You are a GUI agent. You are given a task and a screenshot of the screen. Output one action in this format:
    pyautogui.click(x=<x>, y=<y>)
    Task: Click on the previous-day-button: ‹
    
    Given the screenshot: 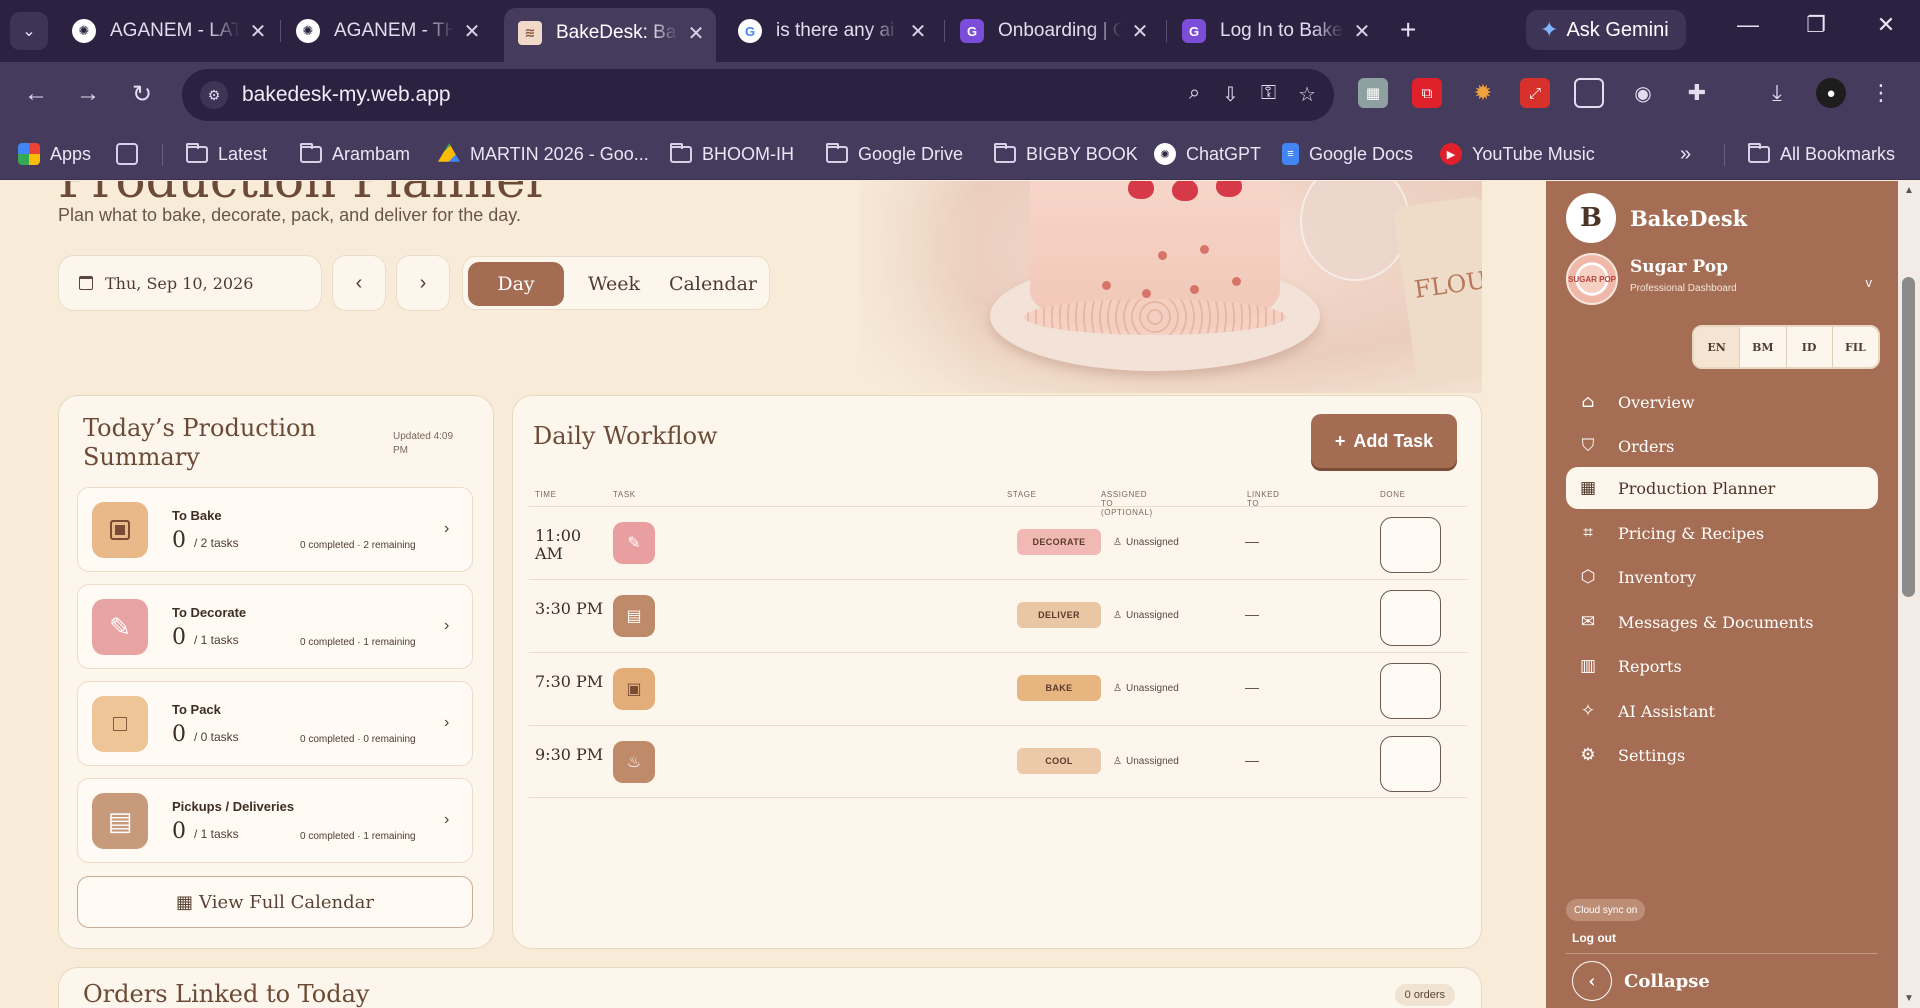 What is the action you would take?
    pyautogui.click(x=359, y=283)
    